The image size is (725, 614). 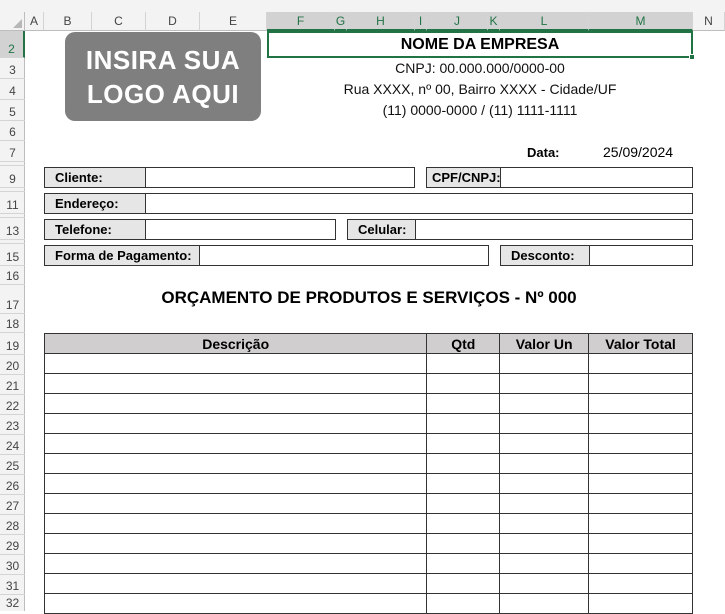 I want to click on column-header-d: D, so click(x=173, y=21).